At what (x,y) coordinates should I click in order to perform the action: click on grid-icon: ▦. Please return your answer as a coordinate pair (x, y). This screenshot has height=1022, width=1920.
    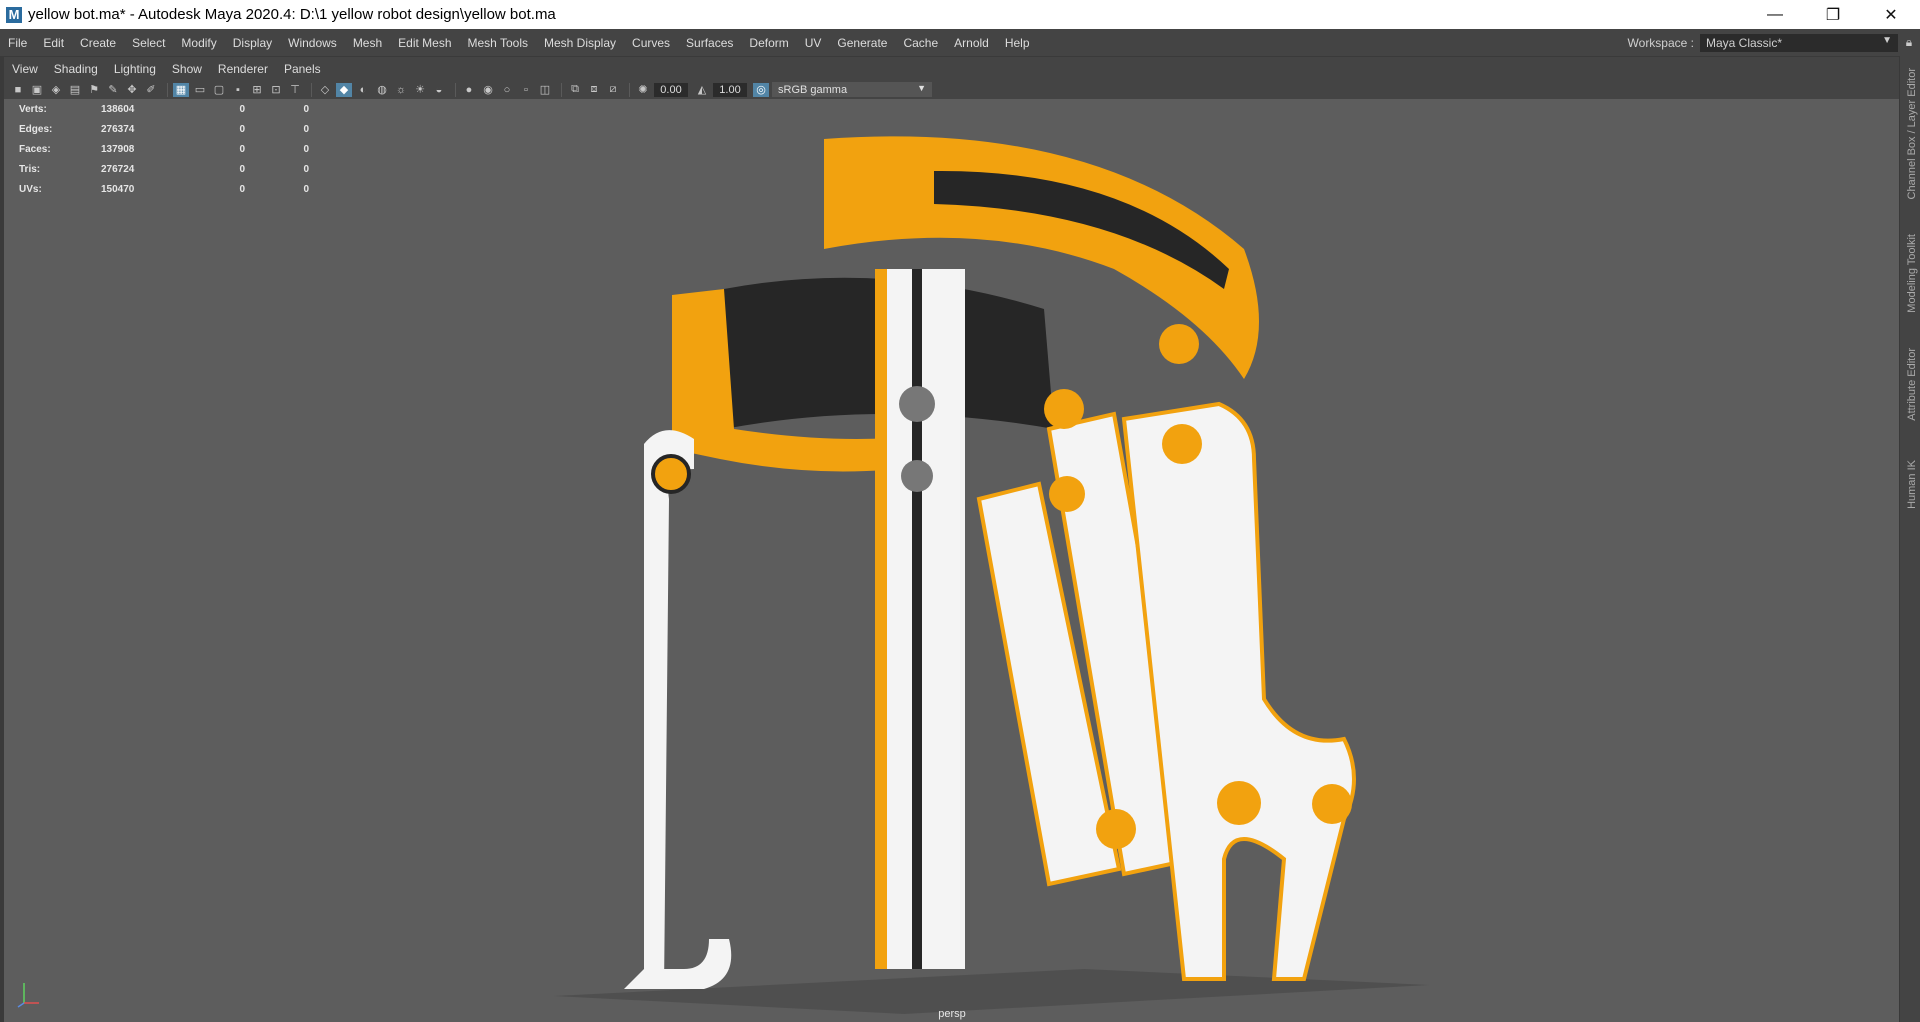
    Looking at the image, I should click on (181, 89).